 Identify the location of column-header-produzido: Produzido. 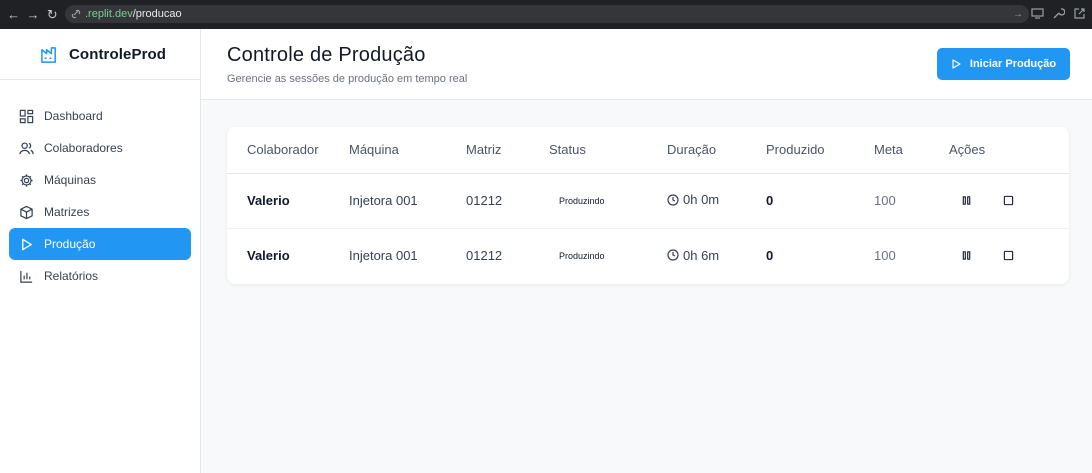
(820, 150).